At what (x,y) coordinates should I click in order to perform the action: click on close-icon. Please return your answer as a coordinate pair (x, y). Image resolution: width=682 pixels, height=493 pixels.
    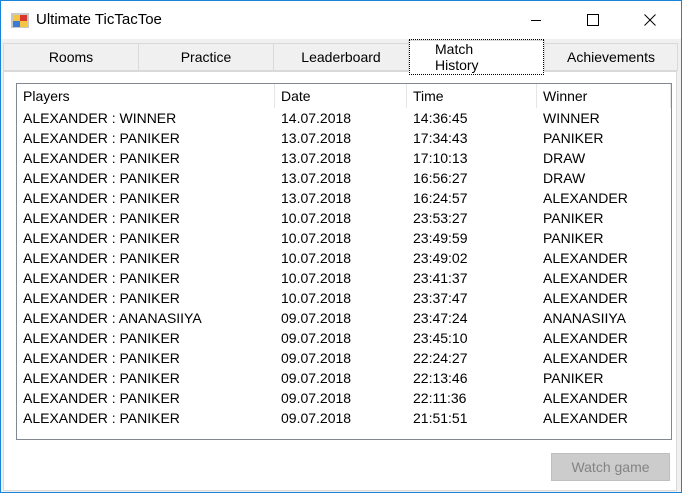
    Looking at the image, I should click on (650, 20).